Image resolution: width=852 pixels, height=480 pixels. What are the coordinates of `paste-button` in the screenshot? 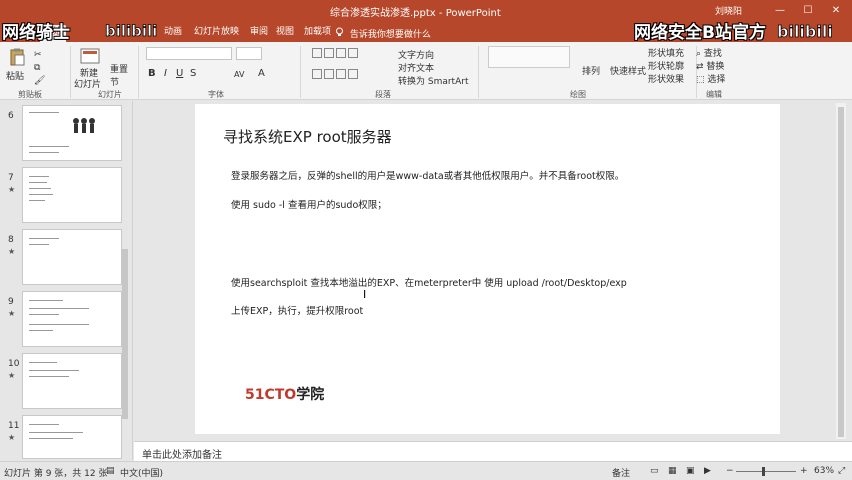 It's located at (17, 58).